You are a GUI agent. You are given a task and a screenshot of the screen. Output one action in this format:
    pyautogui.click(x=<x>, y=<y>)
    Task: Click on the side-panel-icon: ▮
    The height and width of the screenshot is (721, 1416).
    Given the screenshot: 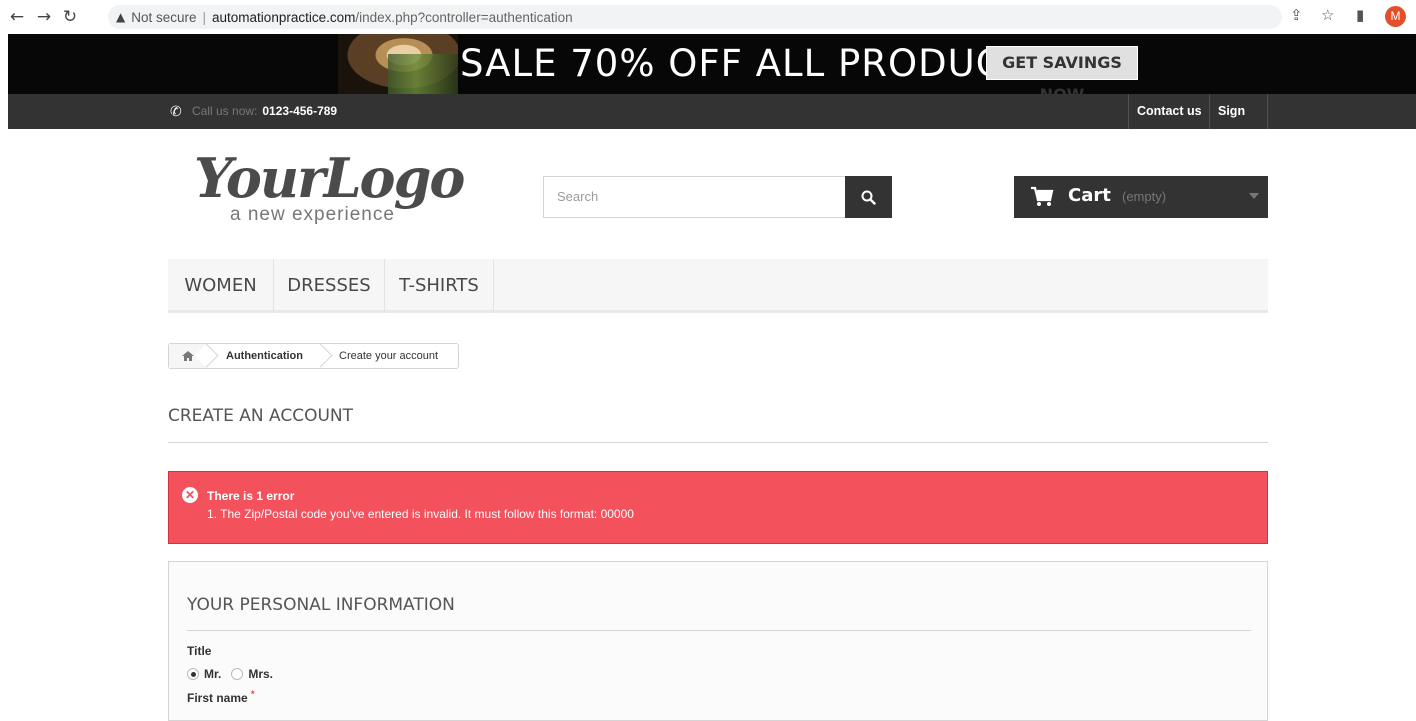 What is the action you would take?
    pyautogui.click(x=1360, y=15)
    